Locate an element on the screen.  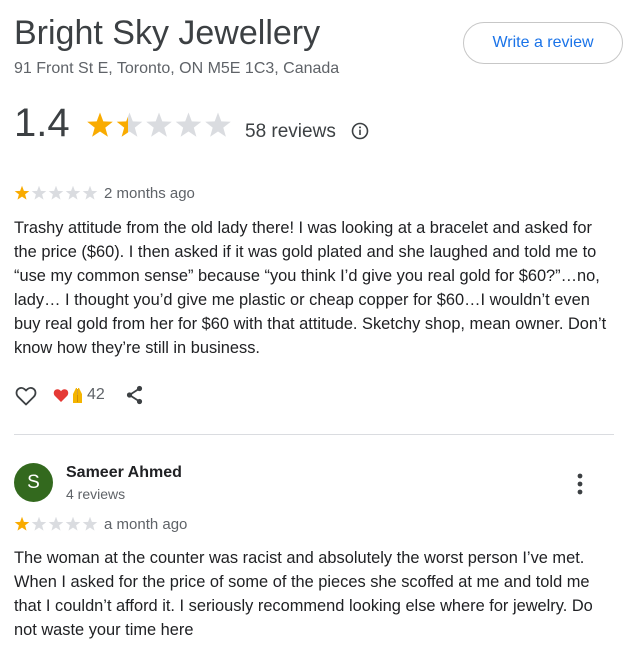
reviewer-review-count: 4 reviews is located at coordinates (96, 494).